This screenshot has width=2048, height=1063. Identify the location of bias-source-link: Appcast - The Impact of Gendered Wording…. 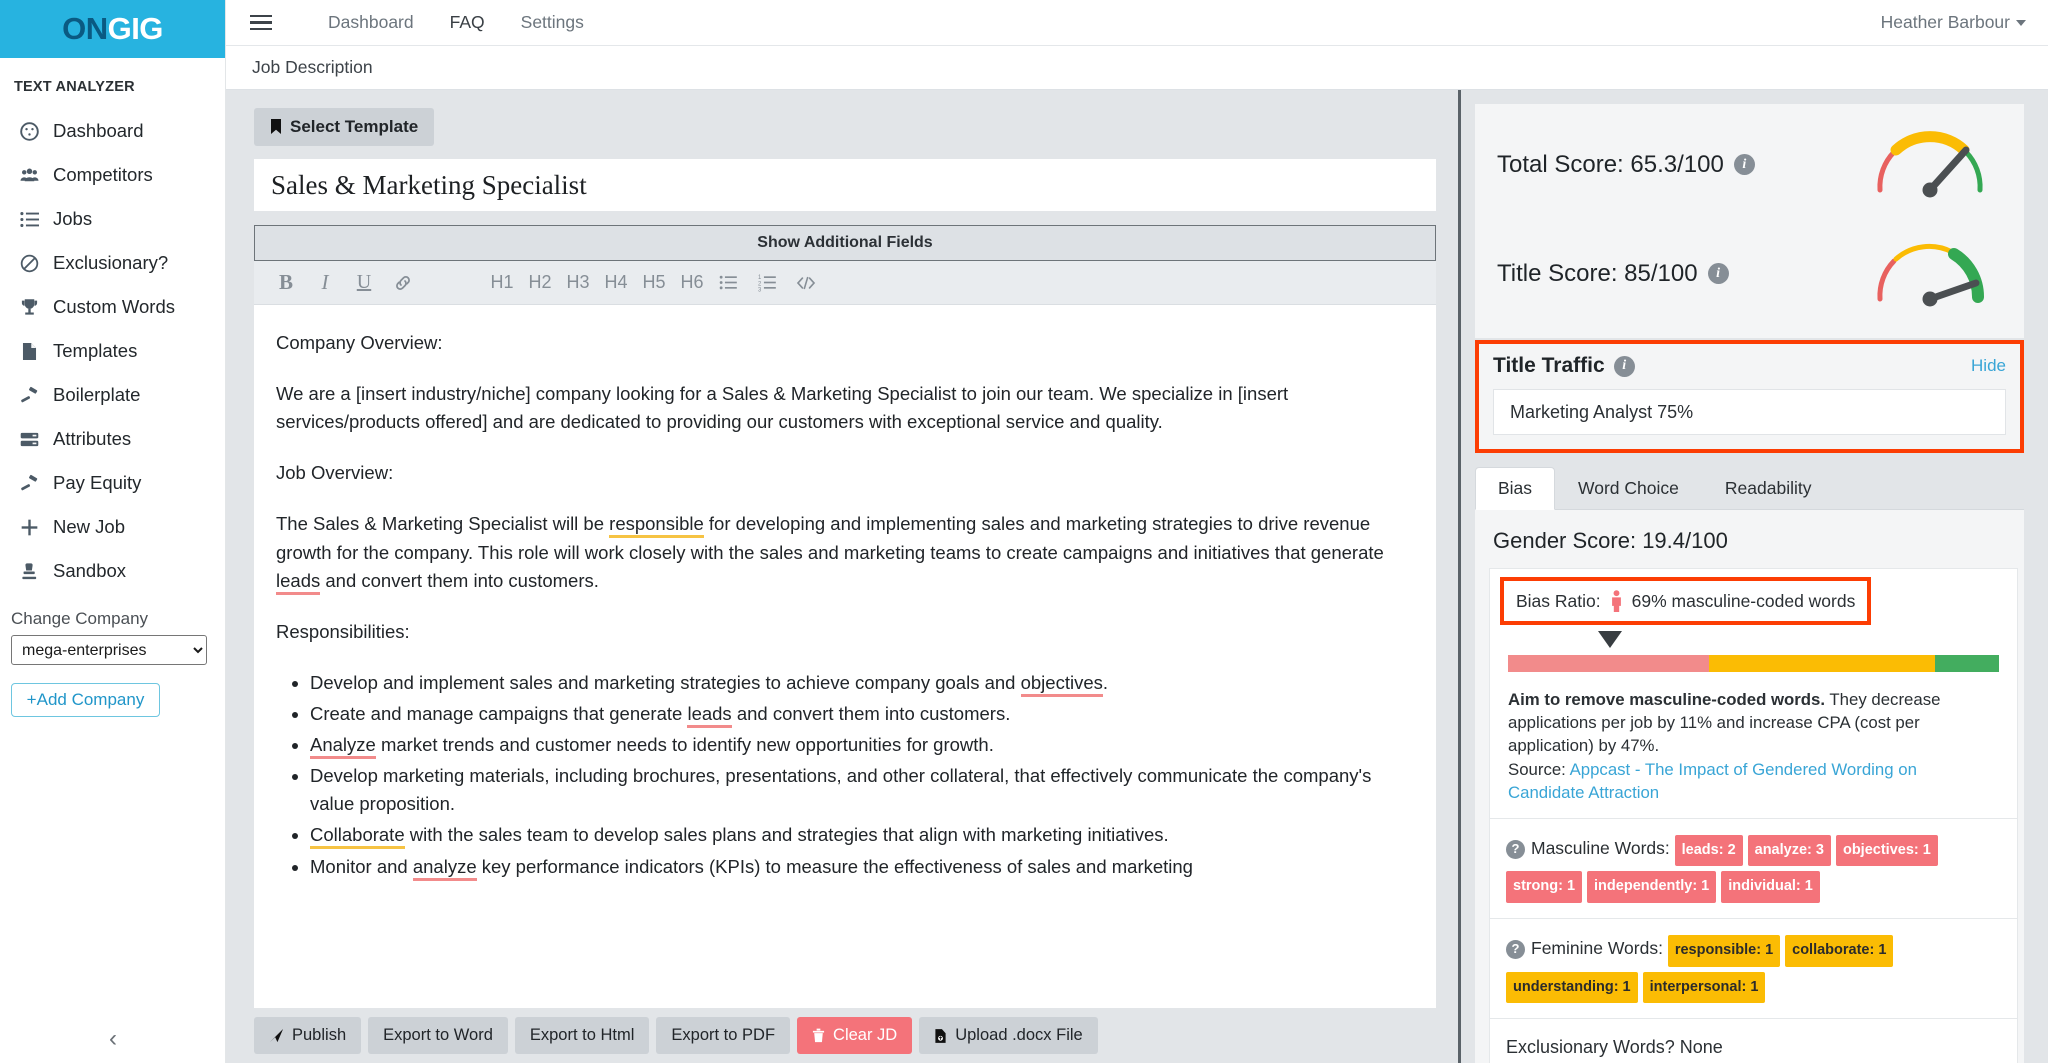
(1712, 781).